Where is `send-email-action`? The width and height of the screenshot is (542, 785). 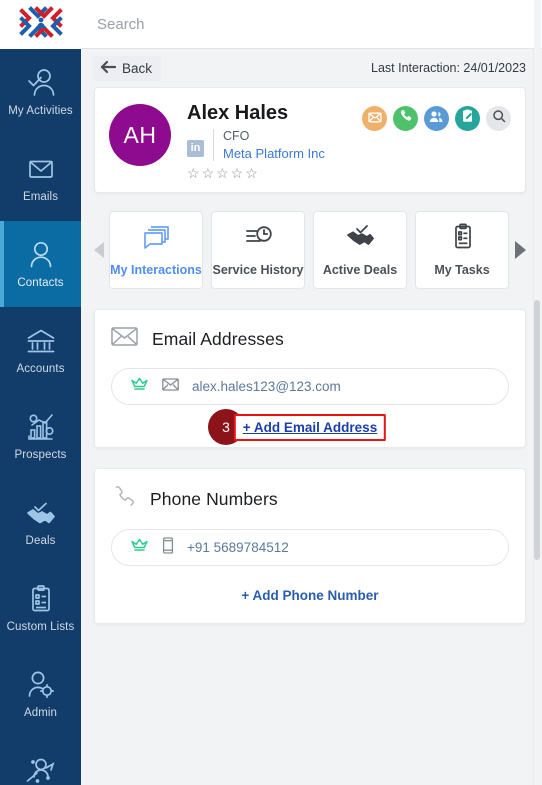 send-email-action is located at coordinates (374, 118).